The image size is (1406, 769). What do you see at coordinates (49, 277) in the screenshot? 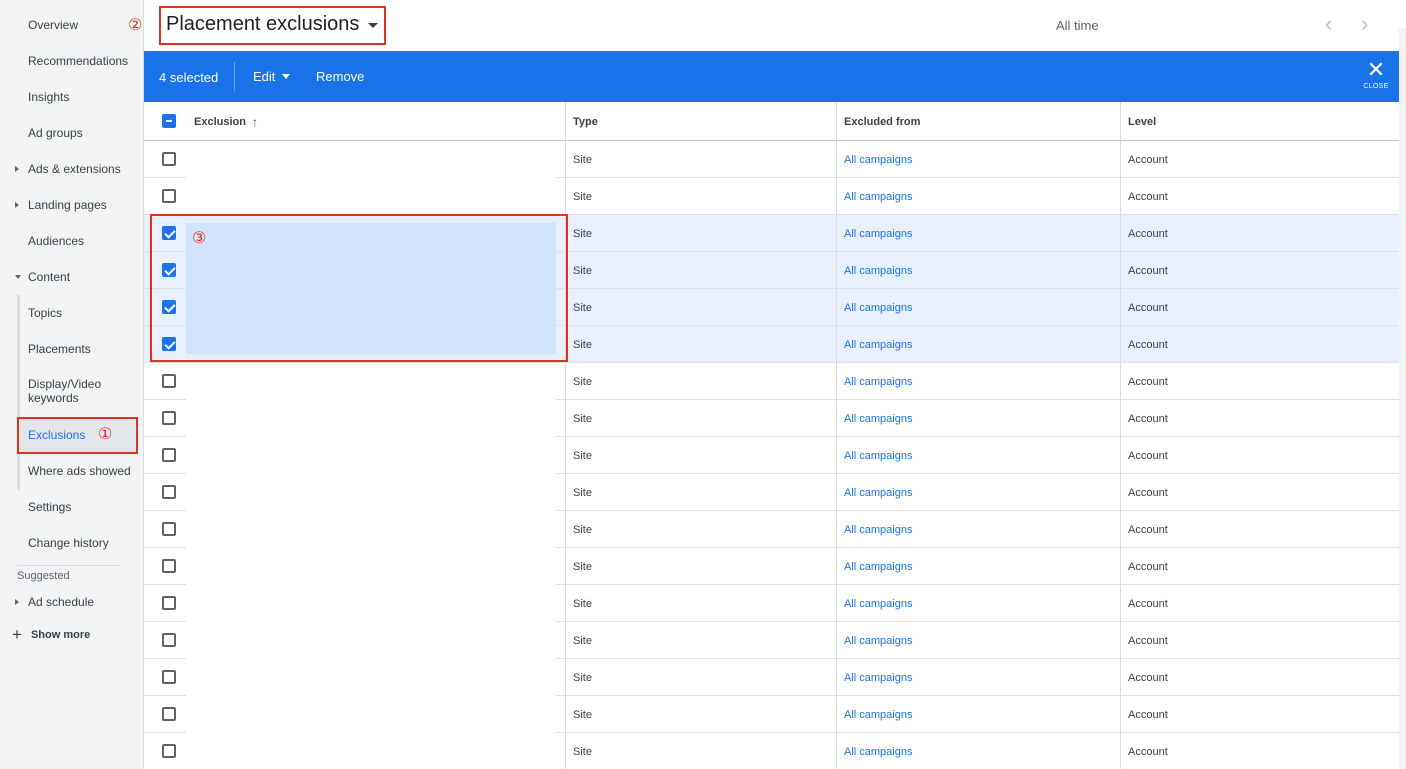
I see `nav-item-label: Content` at bounding box center [49, 277].